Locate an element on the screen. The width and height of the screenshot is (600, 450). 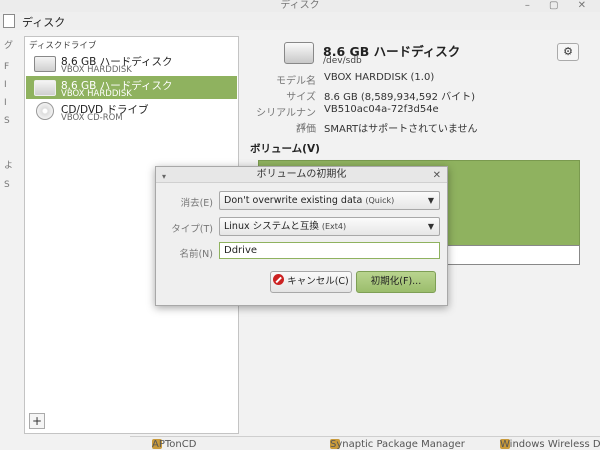
property-value: SMARTはサポートされていません is located at coordinates (401, 129).